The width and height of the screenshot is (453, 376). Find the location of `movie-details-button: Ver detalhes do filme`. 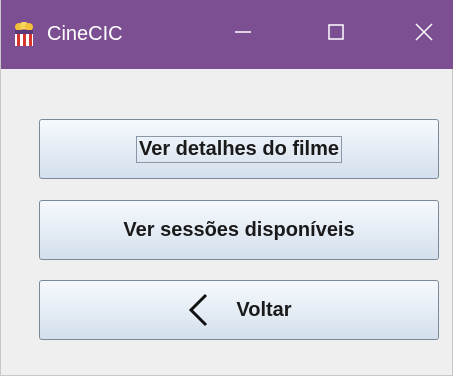

movie-details-button: Ver detalhes do filme is located at coordinates (239, 149).